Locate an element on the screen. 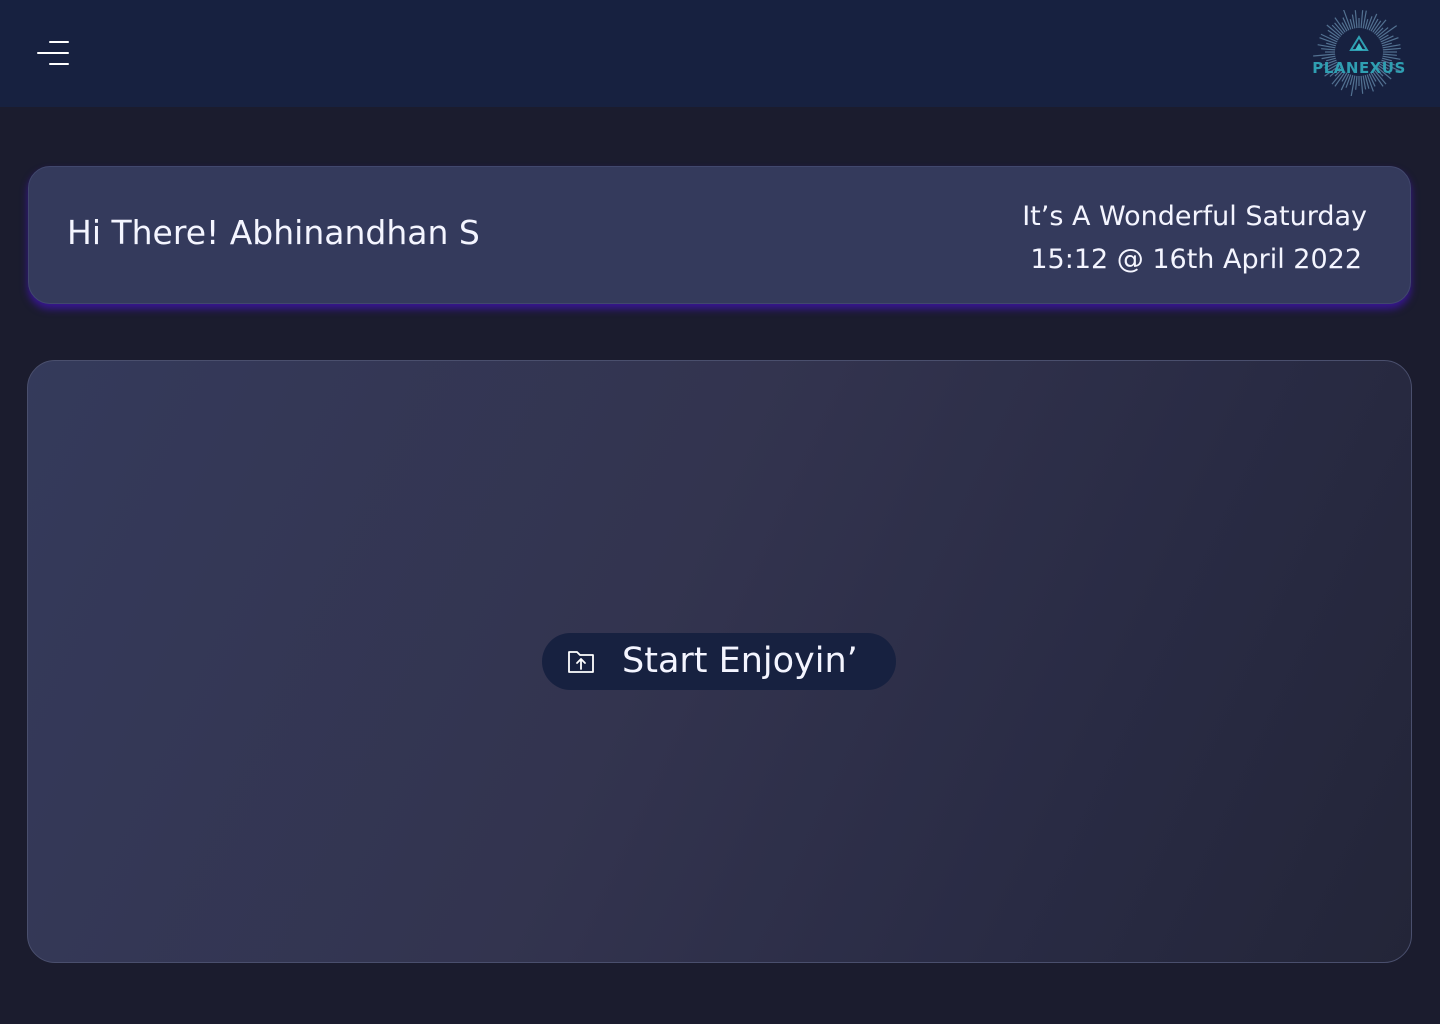 This screenshot has height=1024, width=1440. folder-upload-icon is located at coordinates (581, 662).